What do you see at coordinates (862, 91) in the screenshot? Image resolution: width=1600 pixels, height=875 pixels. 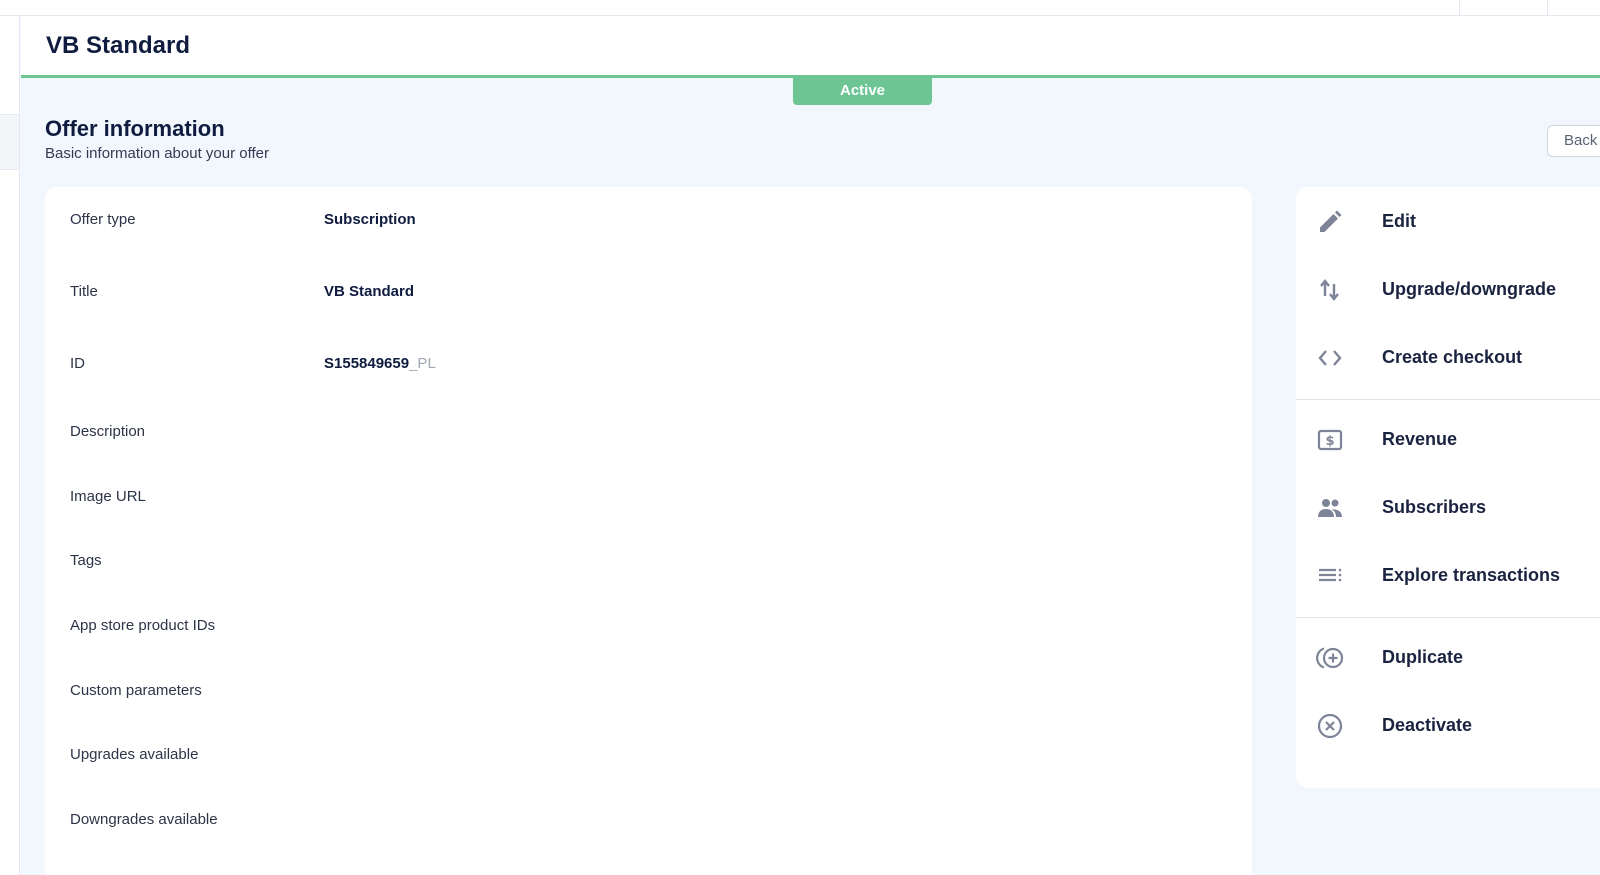 I see `status-badge: Active` at bounding box center [862, 91].